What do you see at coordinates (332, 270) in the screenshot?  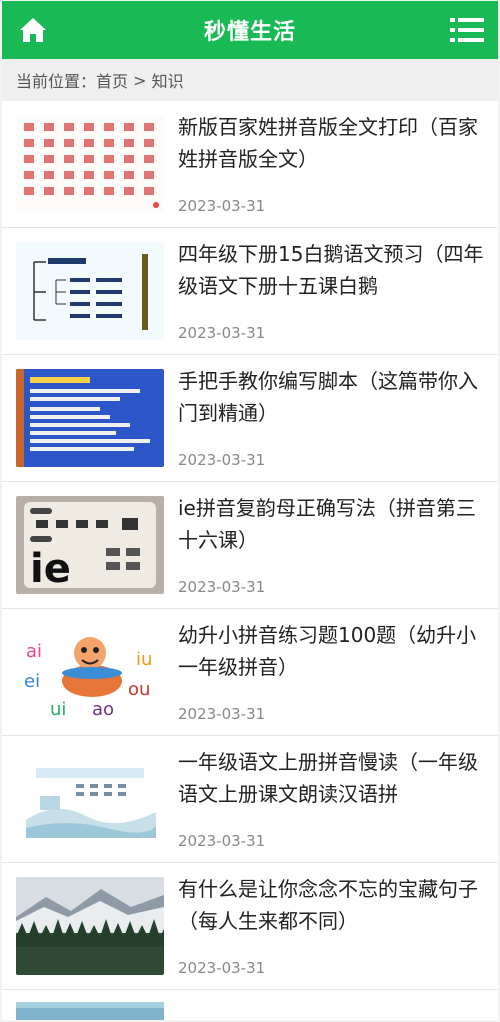 I see `article-title: 四年级下册15白鹅语文预习（四年级语文下册十五课白鹅` at bounding box center [332, 270].